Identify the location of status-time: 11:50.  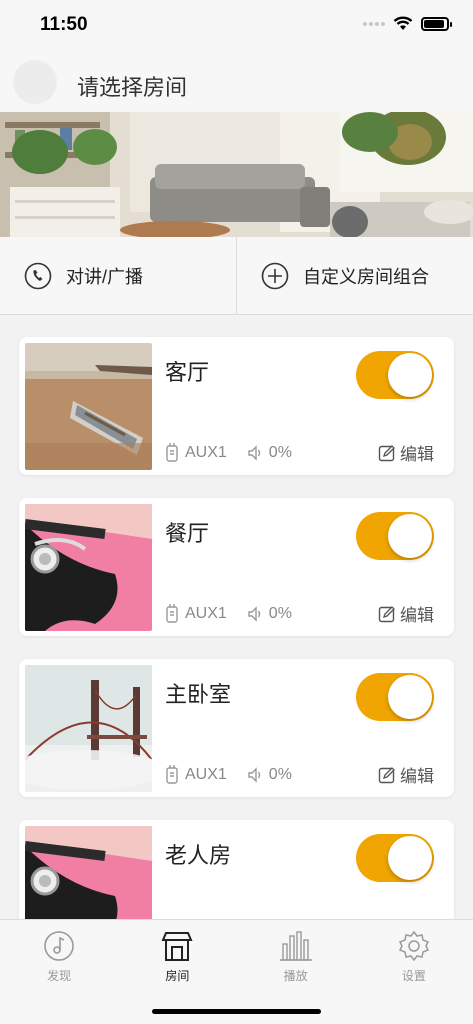
(64, 24).